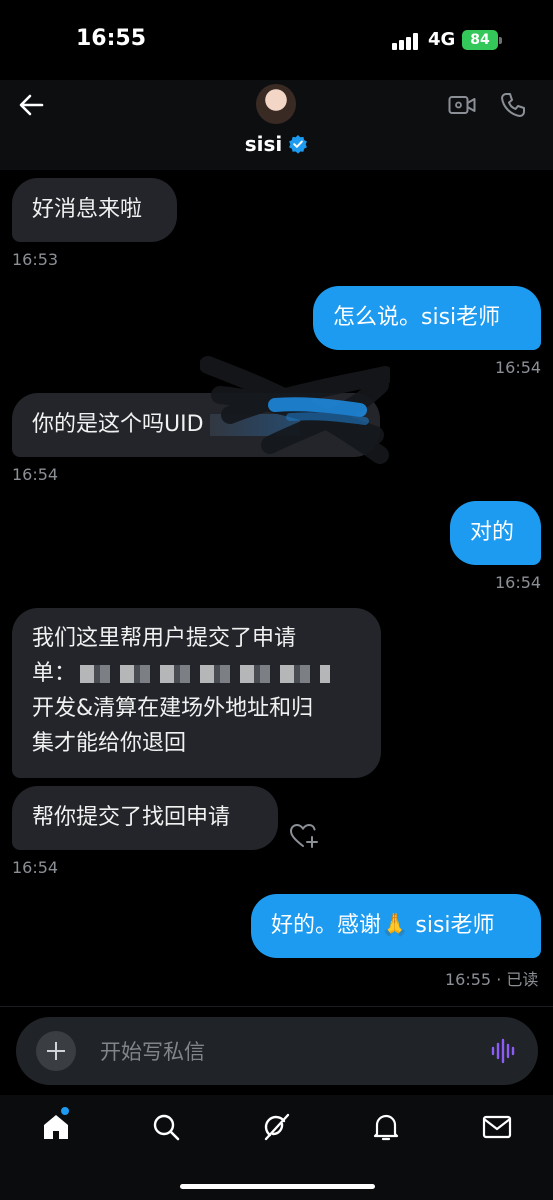 The image size is (553, 1200). What do you see at coordinates (406, 41) in the screenshot?
I see `signal-strength-icon` at bounding box center [406, 41].